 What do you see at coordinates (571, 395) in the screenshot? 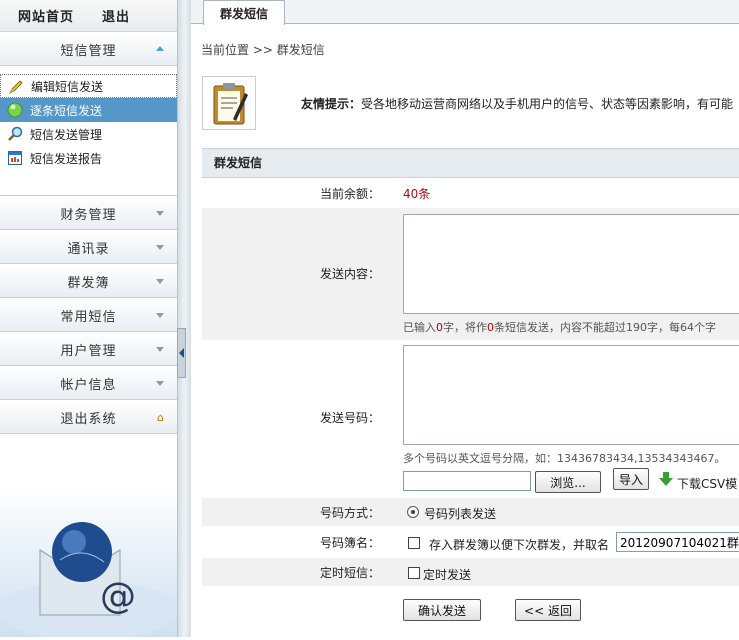
I see `number-textarea` at bounding box center [571, 395].